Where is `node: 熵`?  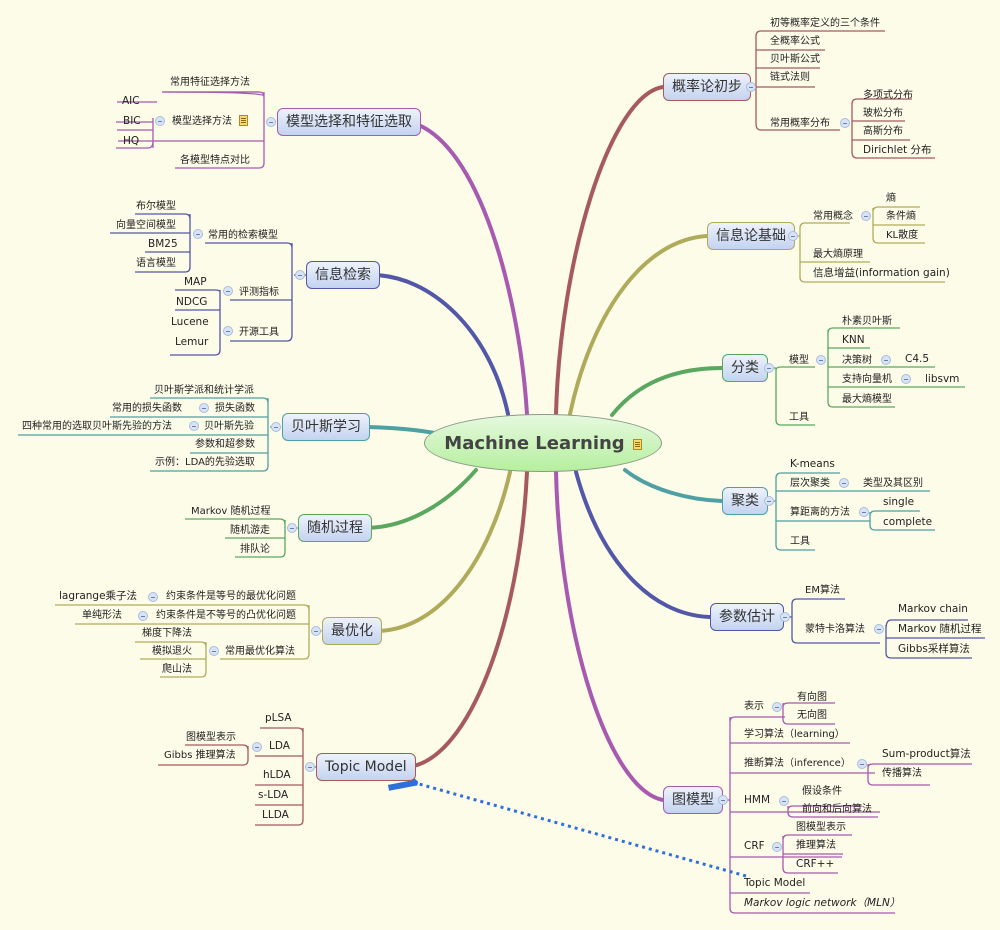
node: 熵 is located at coordinates (891, 198).